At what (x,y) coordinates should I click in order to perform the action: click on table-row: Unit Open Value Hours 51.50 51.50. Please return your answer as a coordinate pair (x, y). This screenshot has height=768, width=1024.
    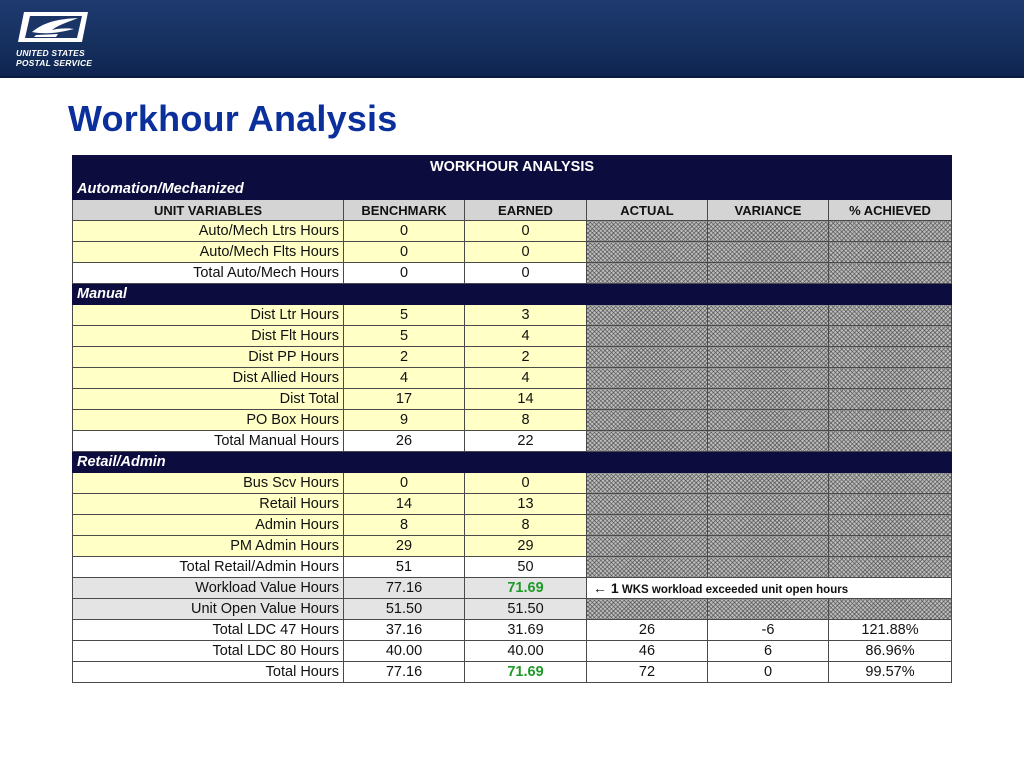
    Looking at the image, I should click on (512, 609).